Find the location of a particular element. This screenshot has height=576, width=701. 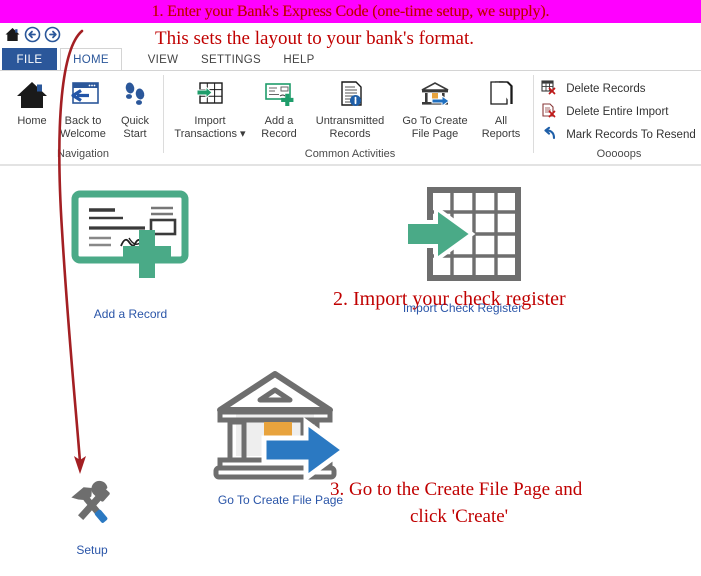

tile-setup: Setup is located at coordinates (92, 516).